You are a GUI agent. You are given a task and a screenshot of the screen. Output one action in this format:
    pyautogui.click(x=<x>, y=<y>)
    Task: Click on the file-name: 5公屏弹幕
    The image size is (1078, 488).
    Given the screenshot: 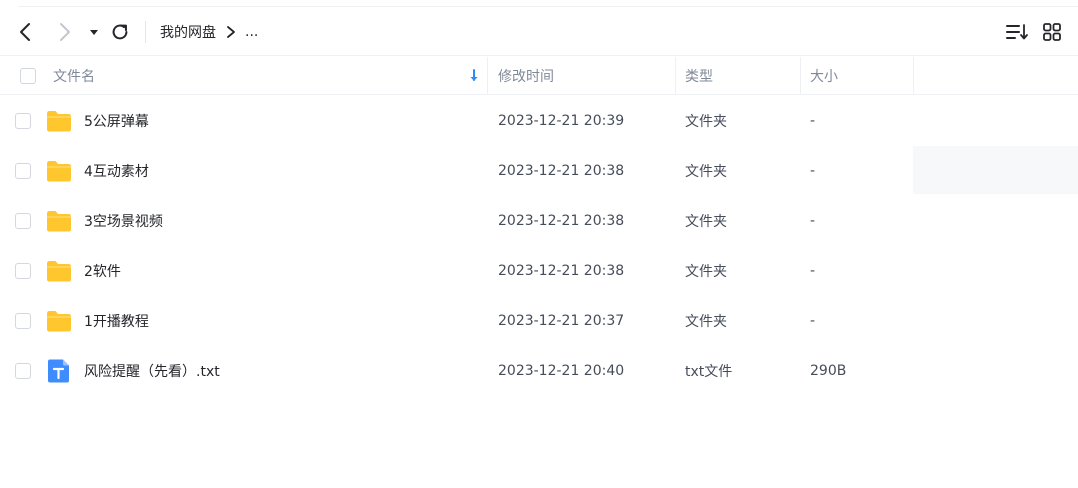 What is the action you would take?
    pyautogui.click(x=116, y=121)
    